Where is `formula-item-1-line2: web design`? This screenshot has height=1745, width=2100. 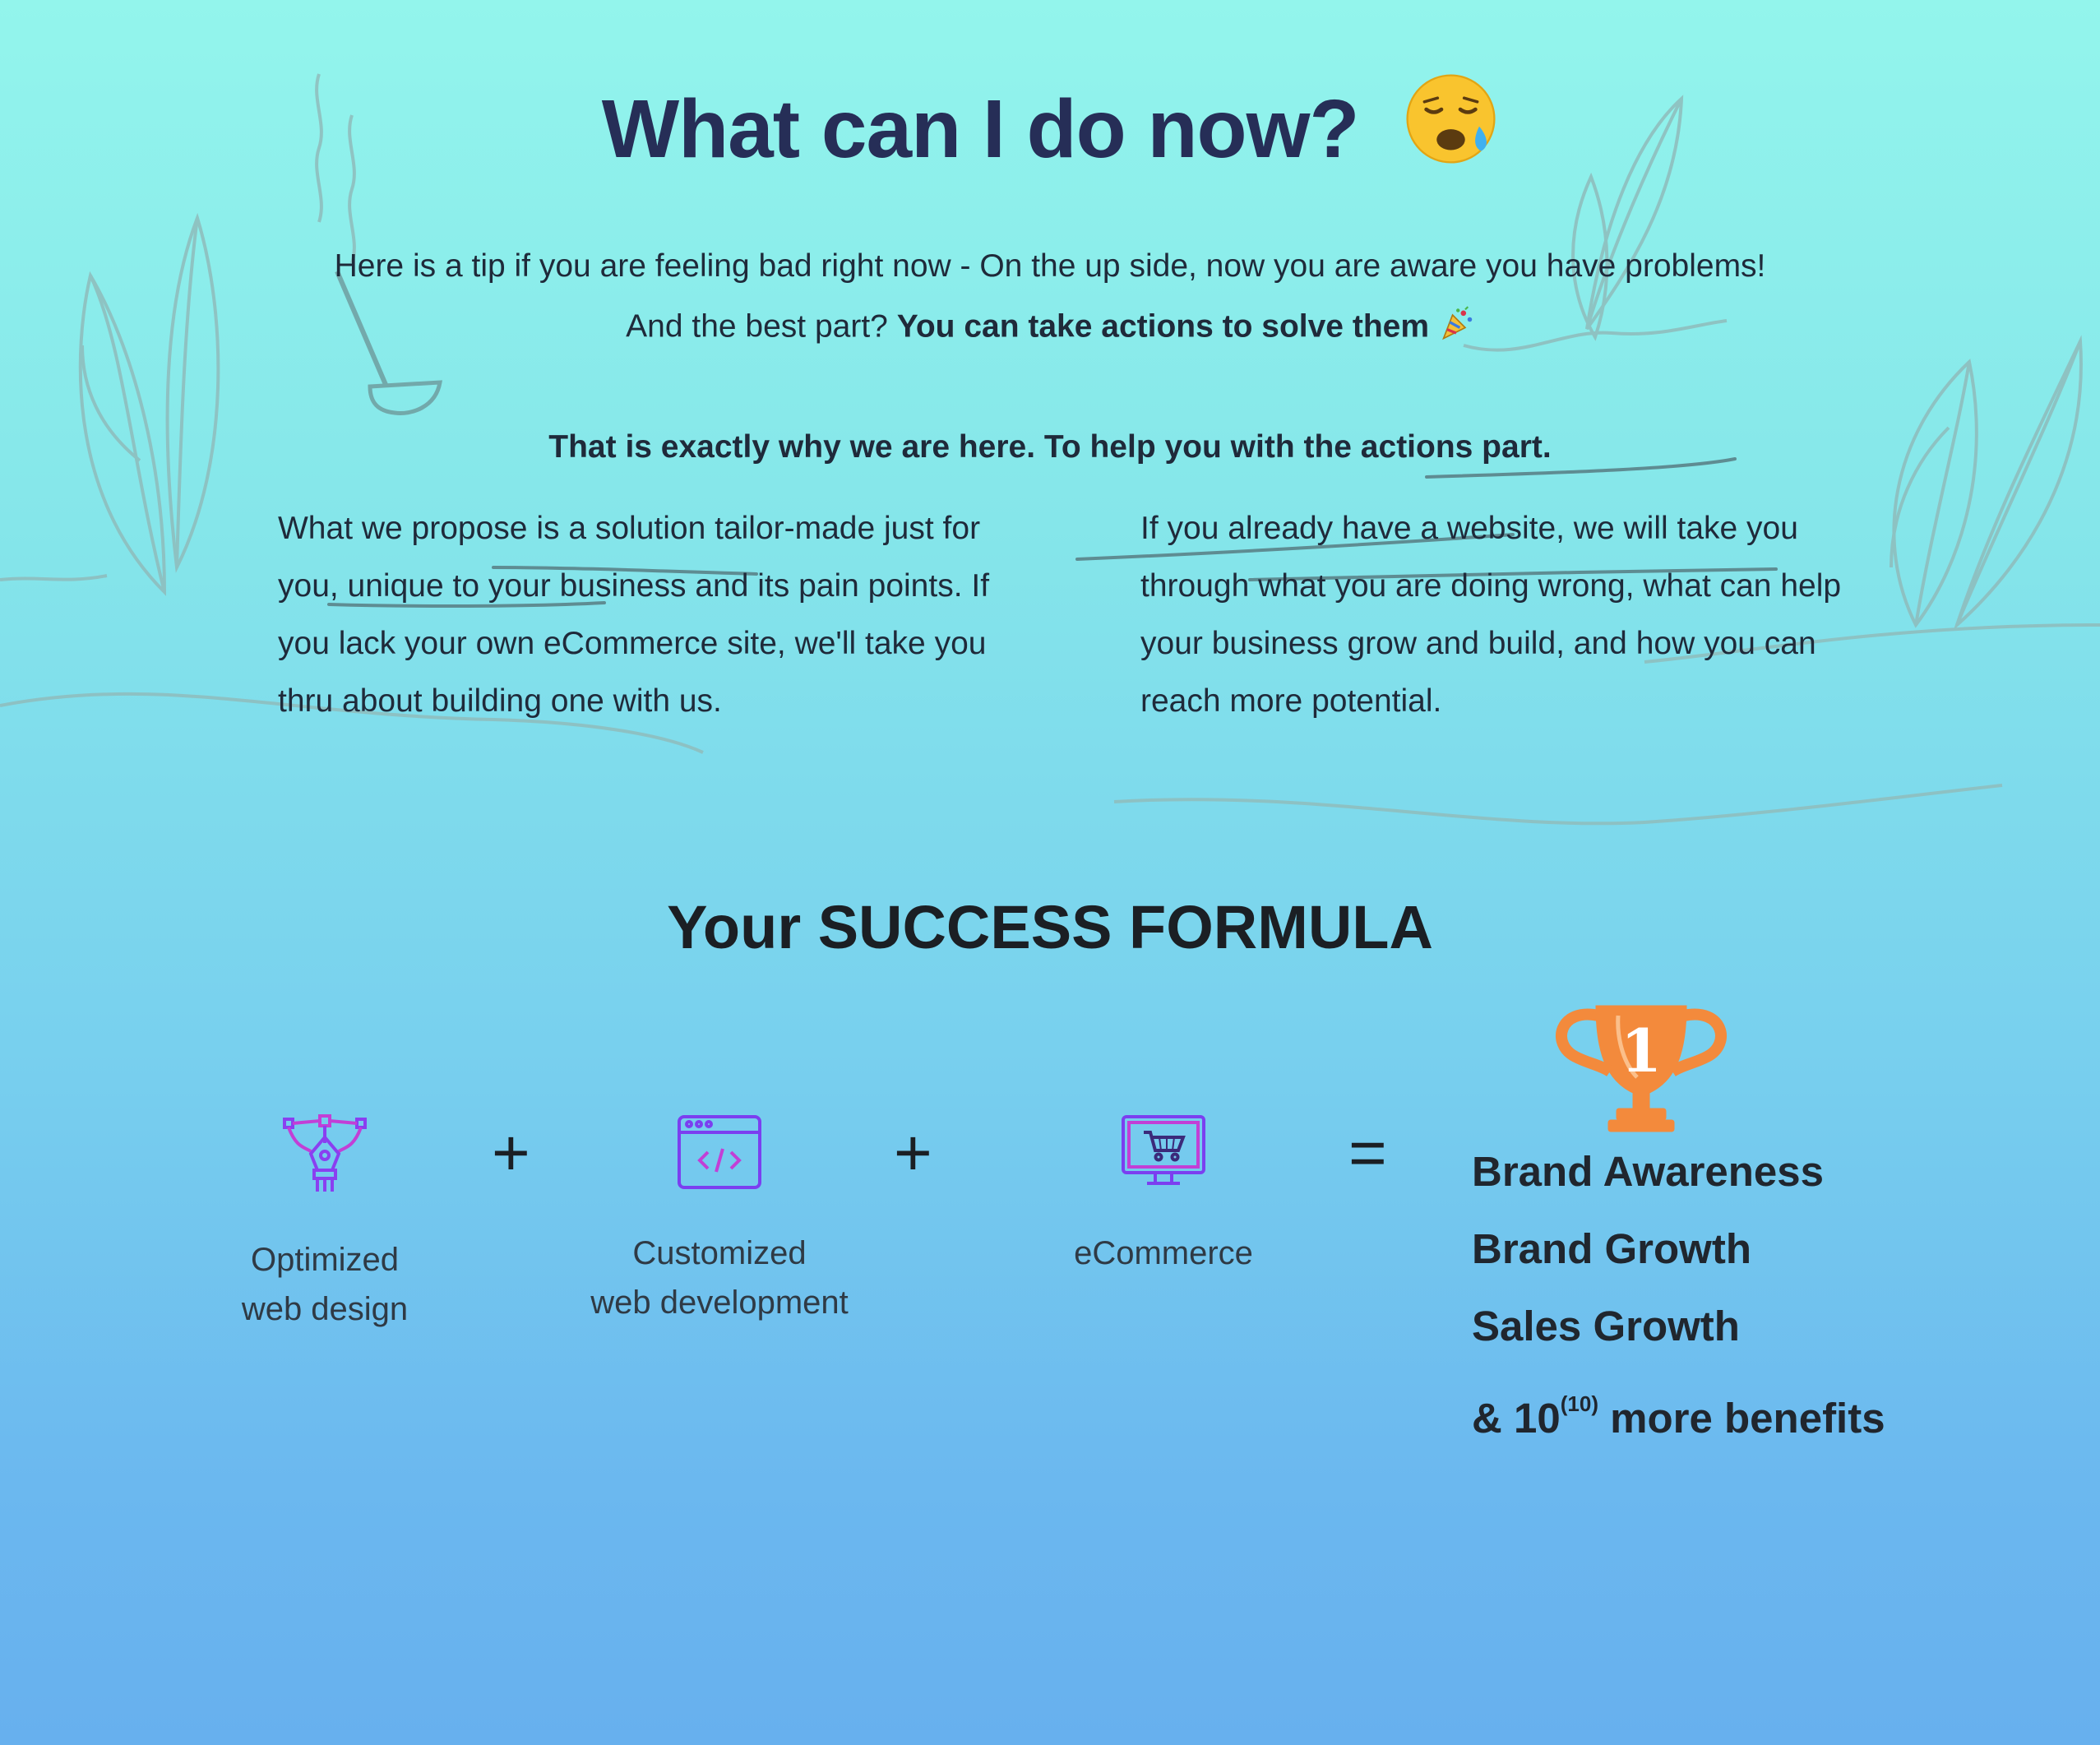
formula-item-1-line2: web design is located at coordinates (325, 1309).